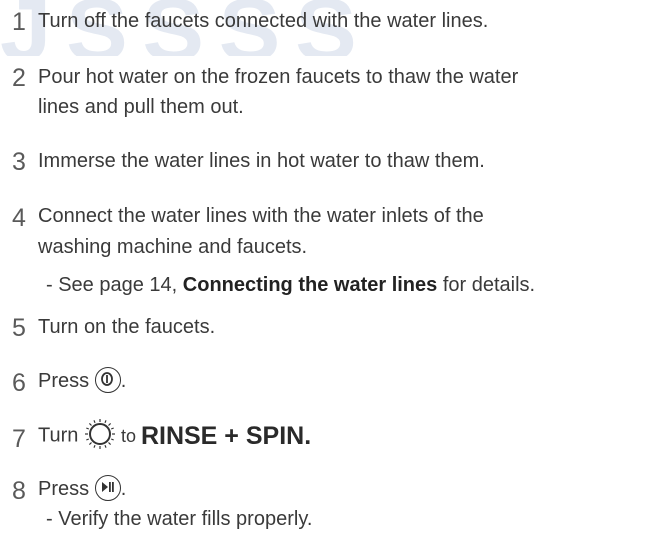  I want to click on start-pause-icon, so click(107, 487).